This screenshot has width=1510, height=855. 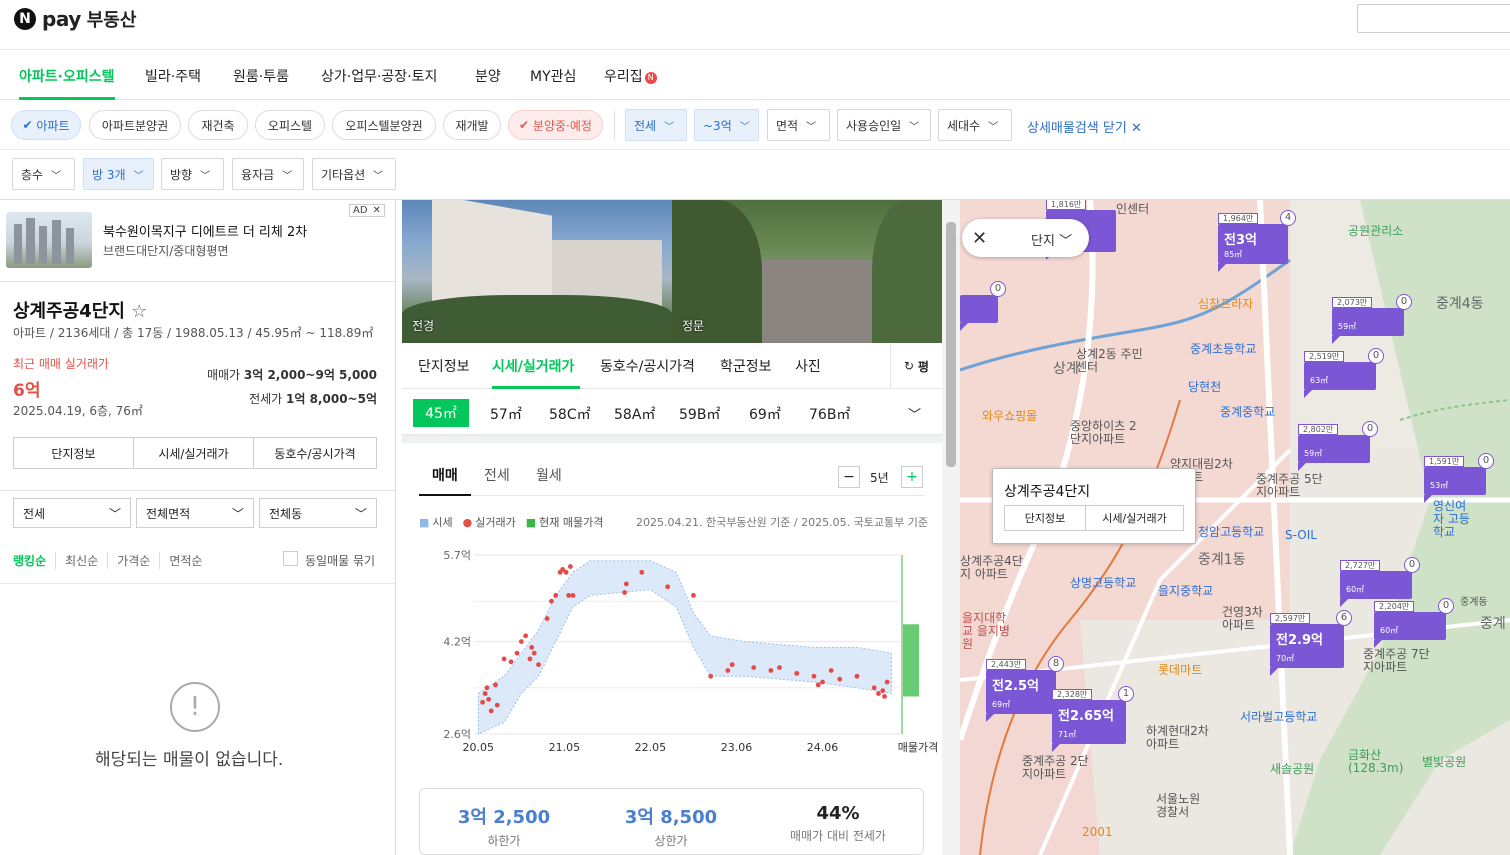 I want to click on chip-officetel: 오피스텔, so click(x=290, y=125).